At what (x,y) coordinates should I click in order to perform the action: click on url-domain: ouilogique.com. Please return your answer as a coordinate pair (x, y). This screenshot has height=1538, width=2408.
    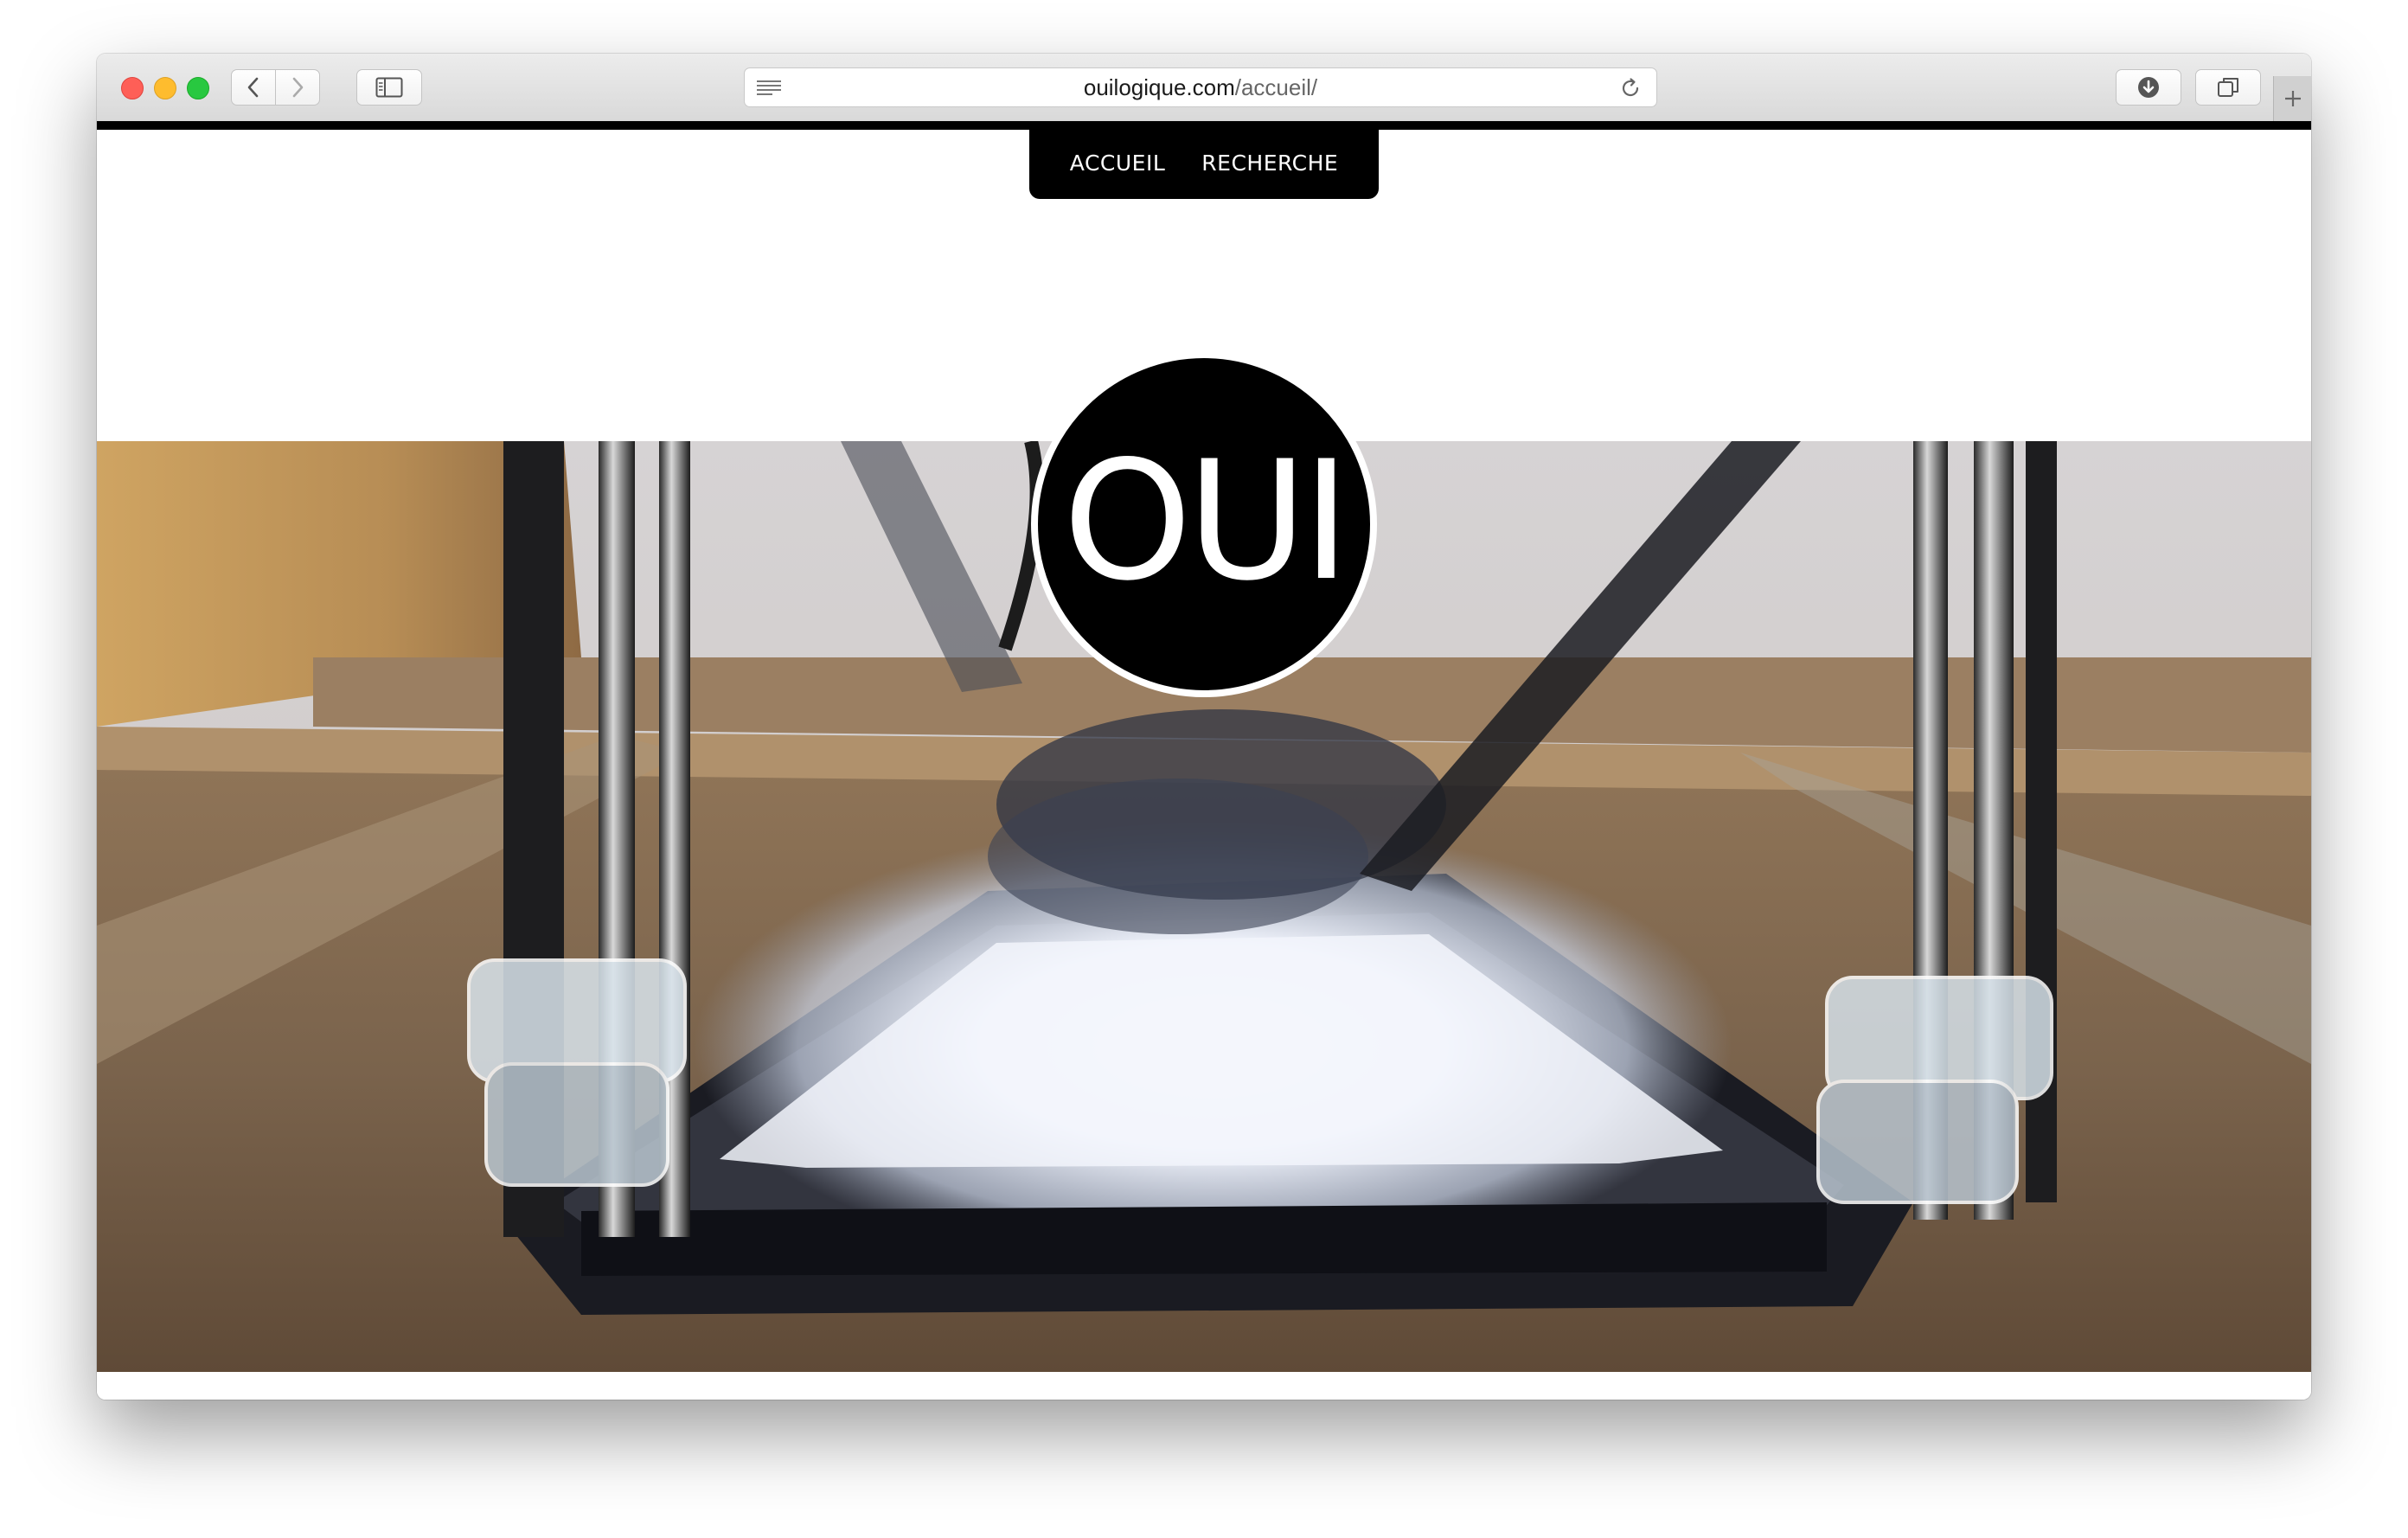
    Looking at the image, I should click on (1159, 87).